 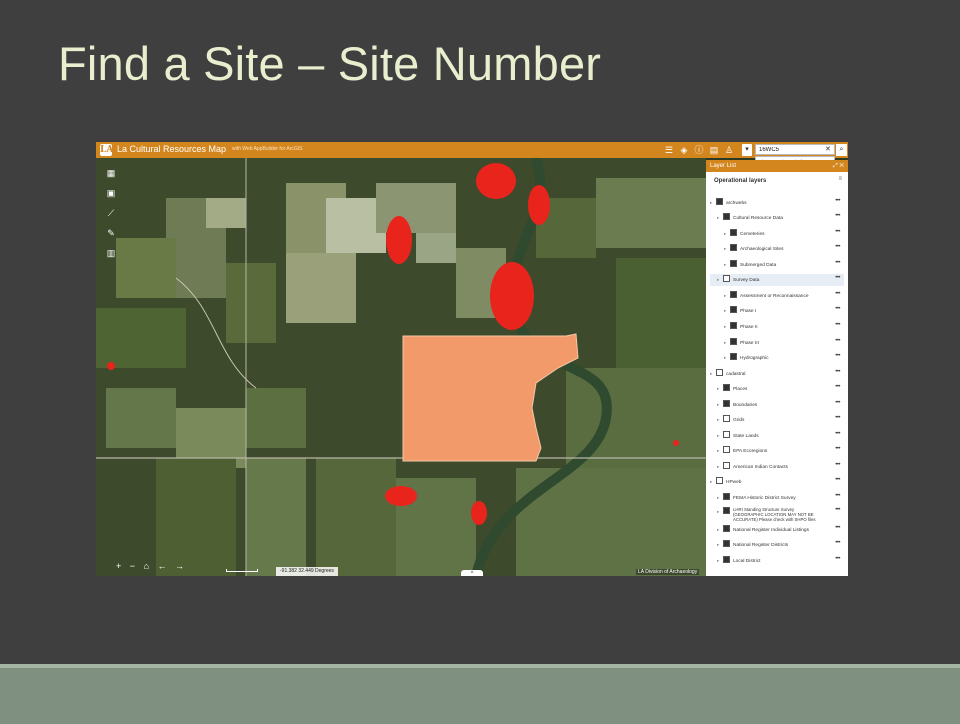 What do you see at coordinates (741, 343) in the screenshot?
I see `layer-item: ▸ Phase III` at bounding box center [741, 343].